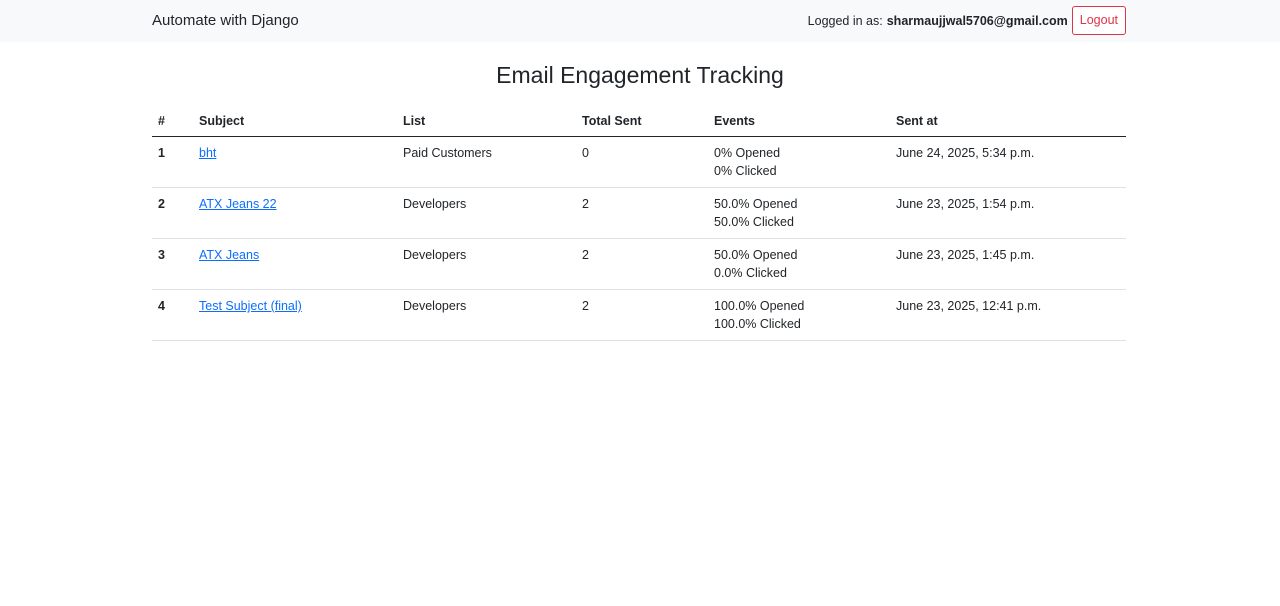 This screenshot has width=1280, height=606. I want to click on events-cell: 50.0% Opened 0.0% Clicked, so click(799, 264).